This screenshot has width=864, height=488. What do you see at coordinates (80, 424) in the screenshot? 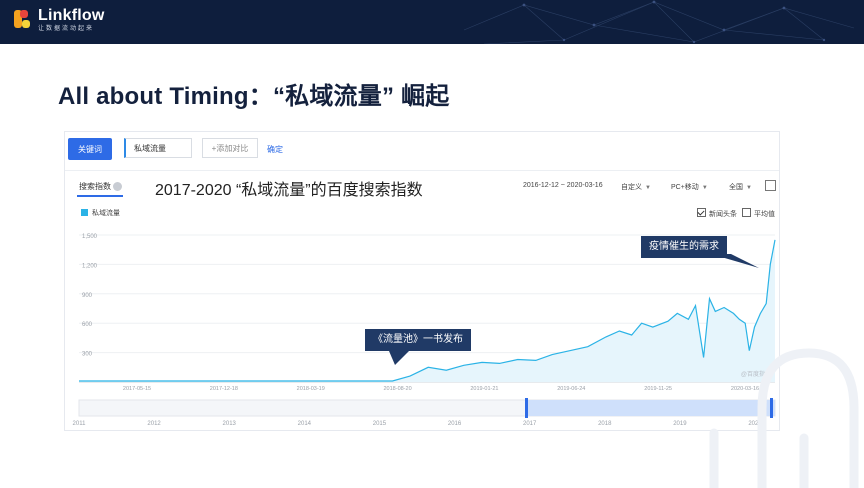
I see `brush-year-label: 2011` at bounding box center [80, 424].